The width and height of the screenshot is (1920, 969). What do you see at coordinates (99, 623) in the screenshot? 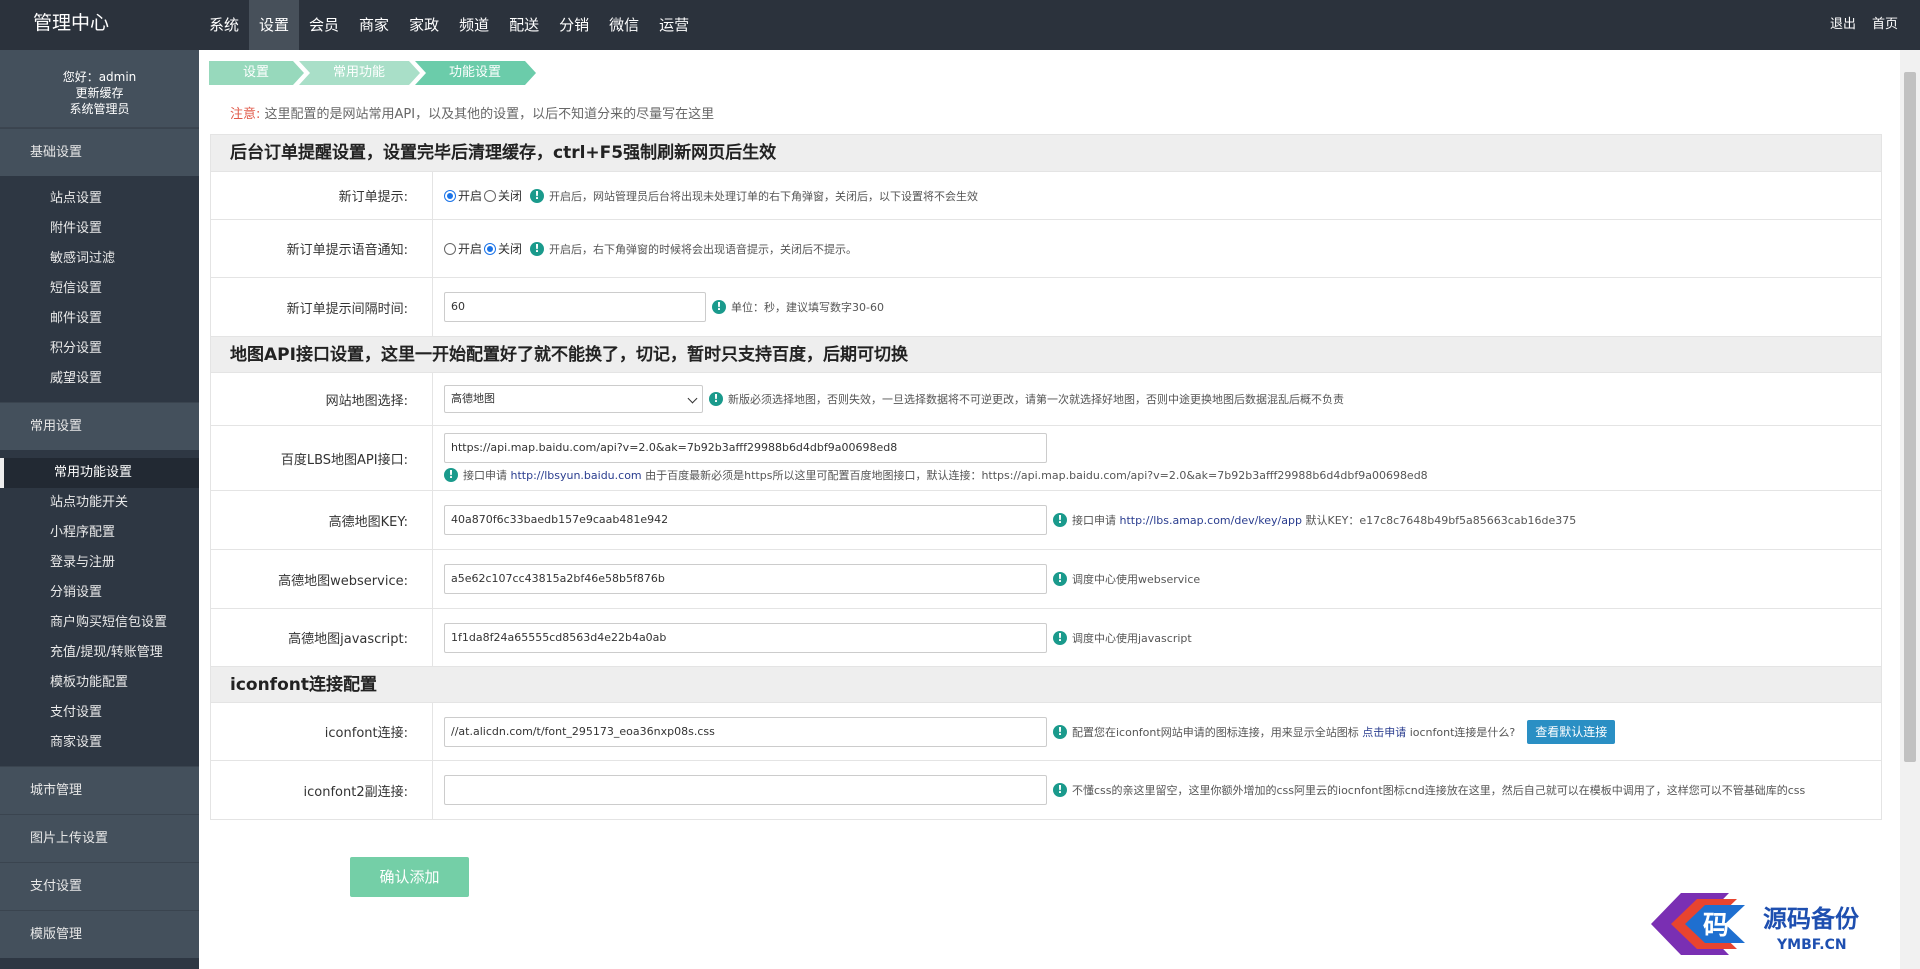
I see `sidebar-item: 商户购买短信包设置` at bounding box center [99, 623].